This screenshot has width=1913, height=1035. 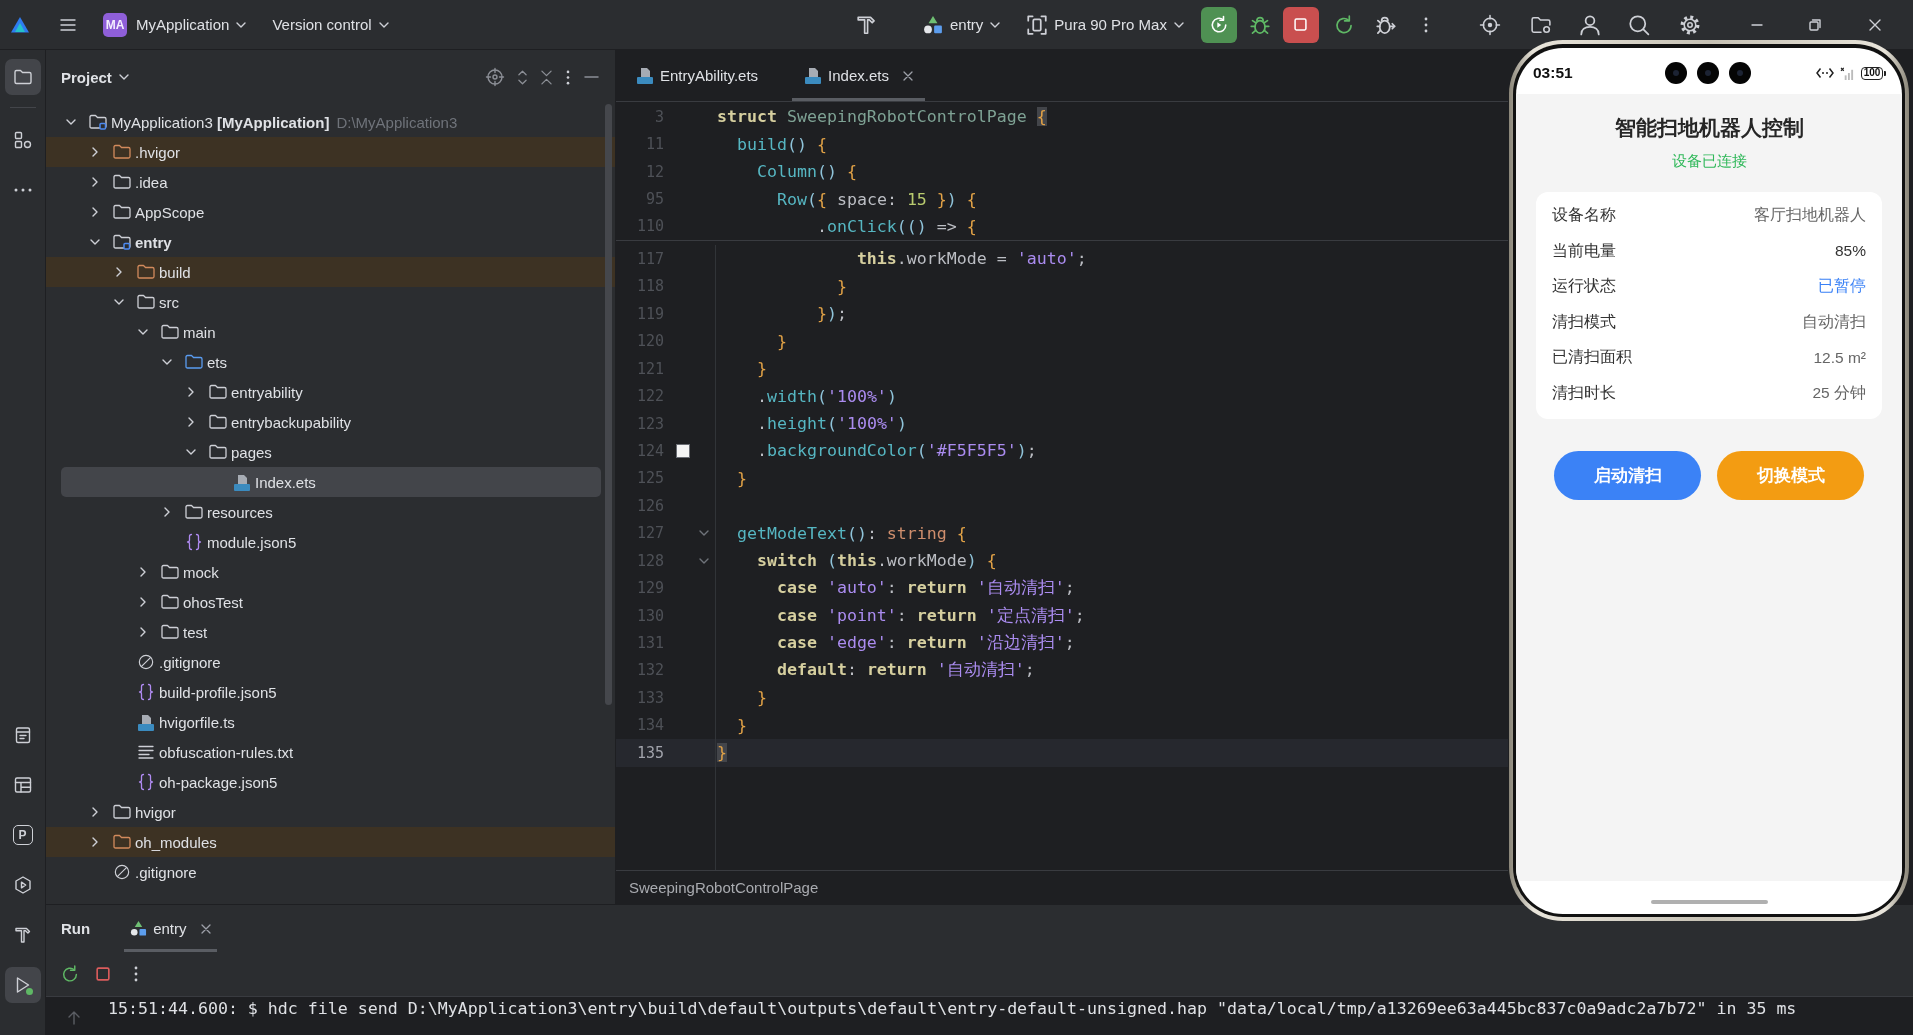 What do you see at coordinates (546, 77) in the screenshot?
I see `collapse-all-icon` at bounding box center [546, 77].